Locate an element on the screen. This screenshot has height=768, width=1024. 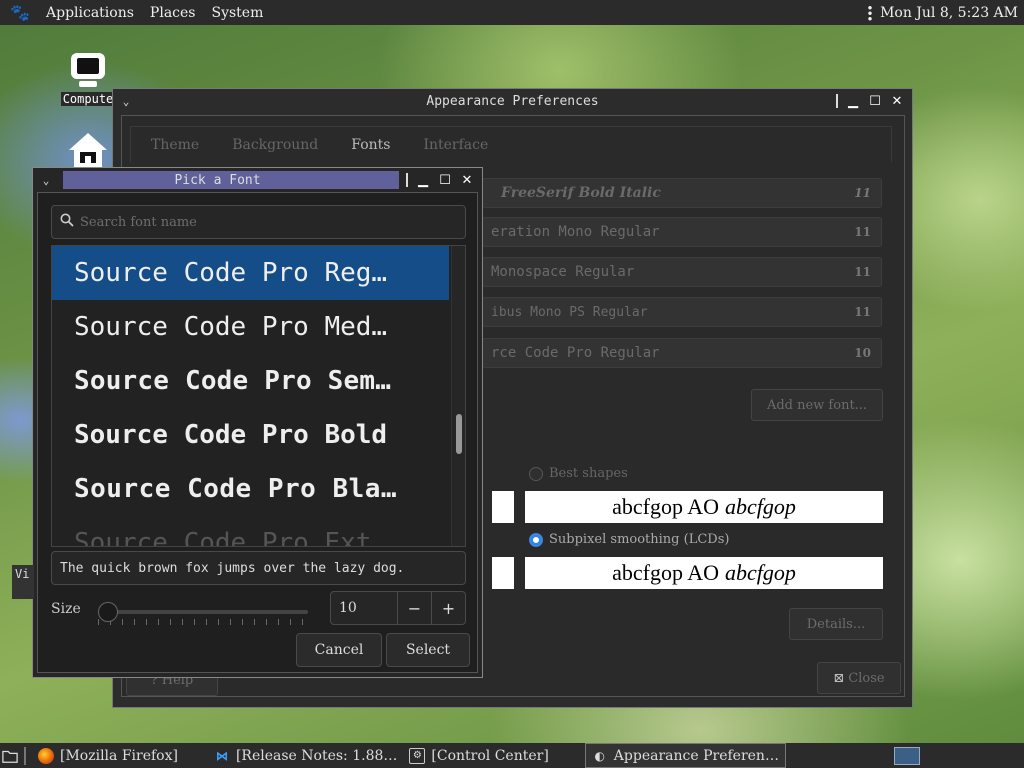
scrollbar-thumb is located at coordinates (459, 434).